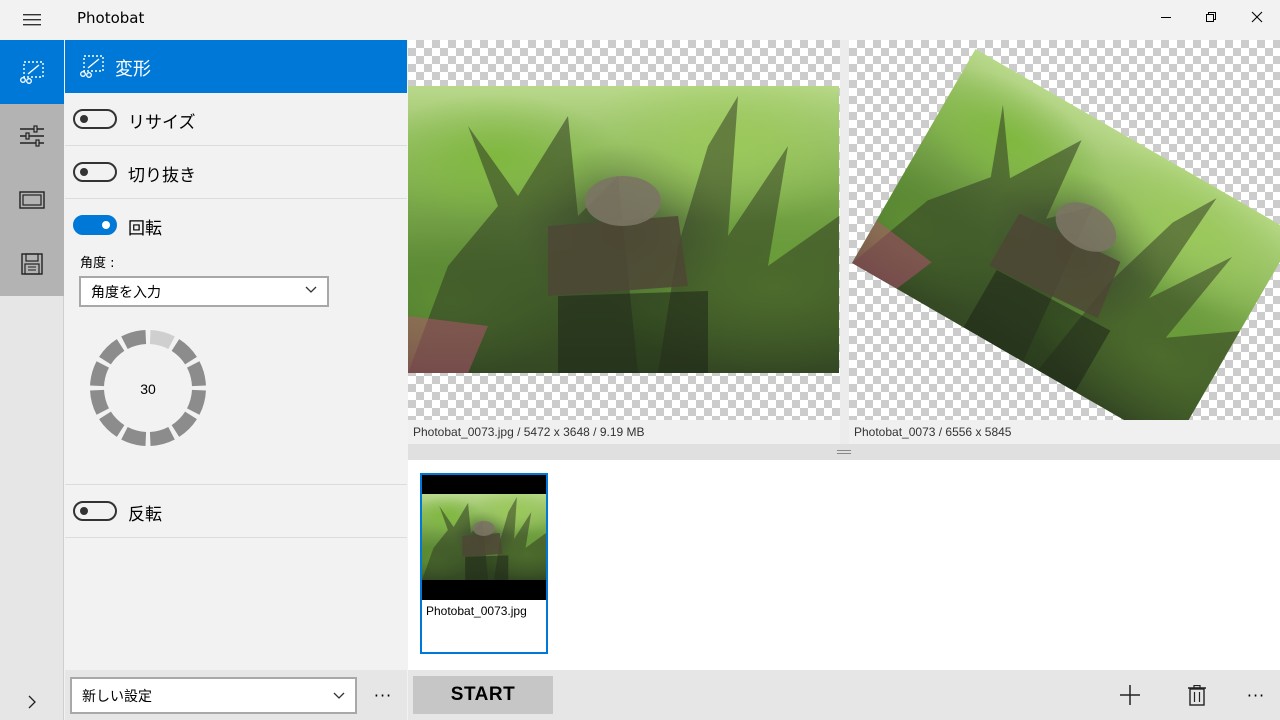 The image size is (1280, 720). Describe the element at coordinates (95, 172) in the screenshot. I see `crop-toggle` at that location.